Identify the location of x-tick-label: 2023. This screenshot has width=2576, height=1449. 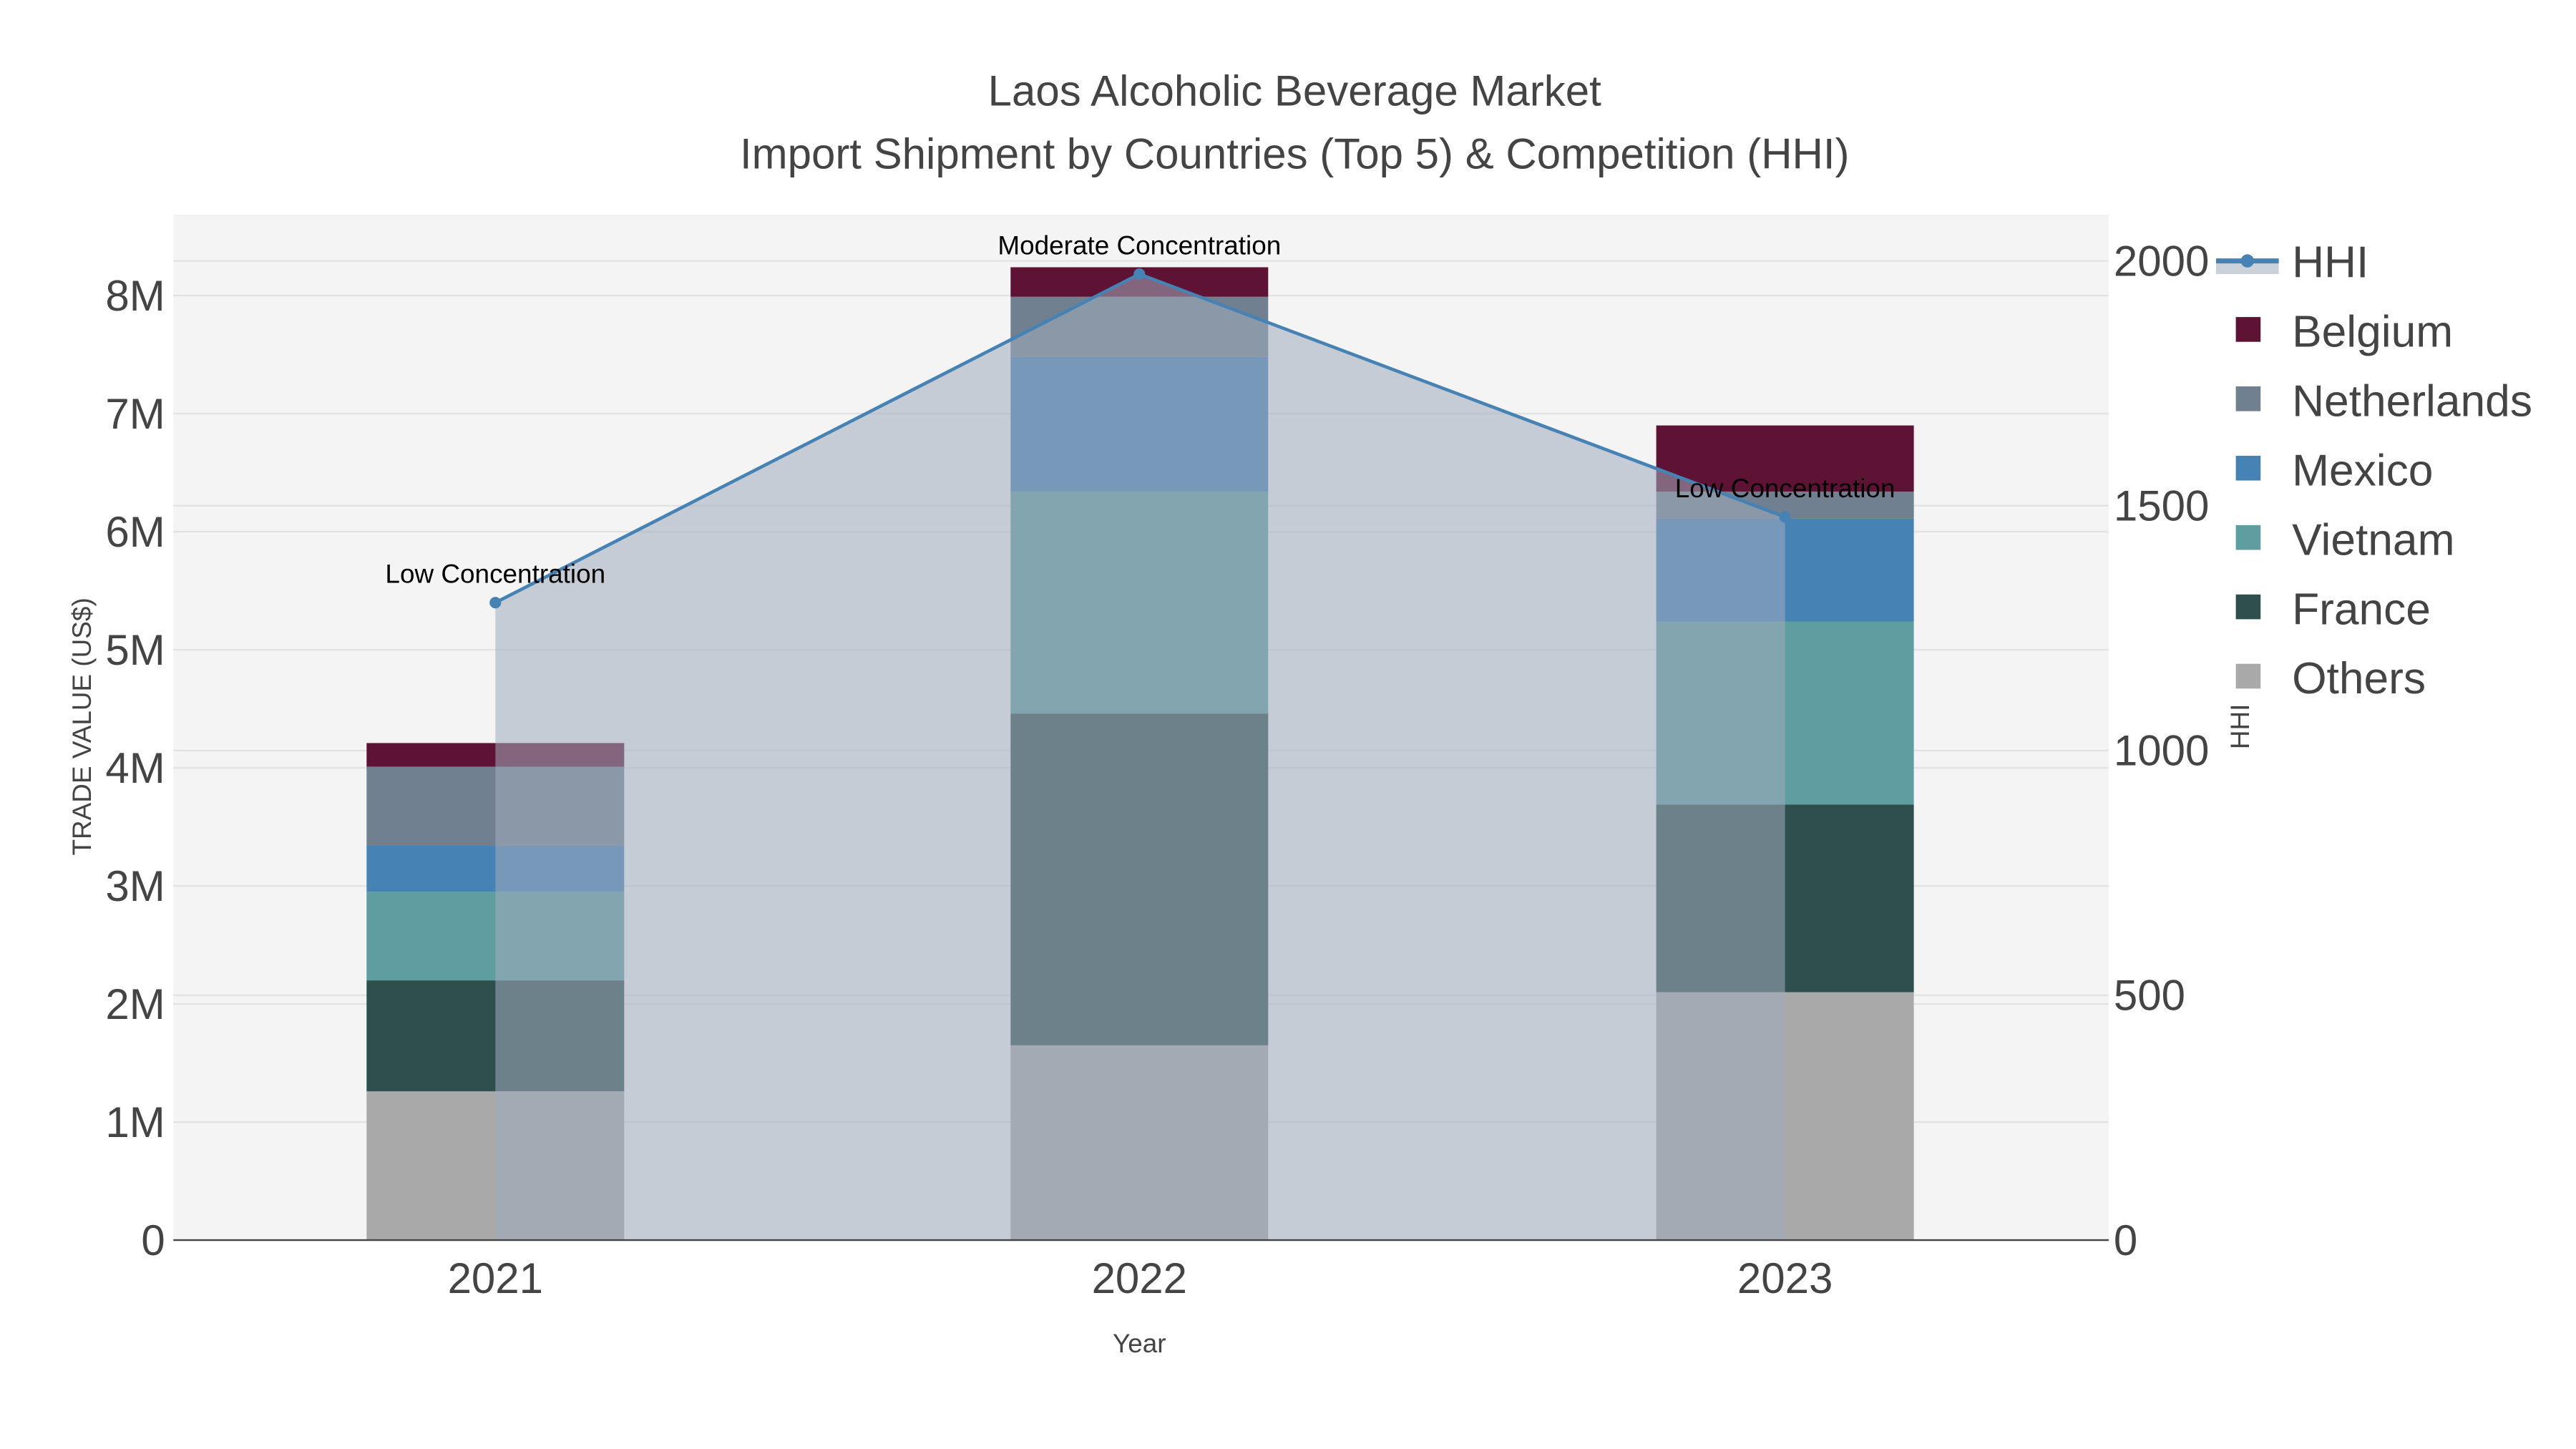
(1785, 1278).